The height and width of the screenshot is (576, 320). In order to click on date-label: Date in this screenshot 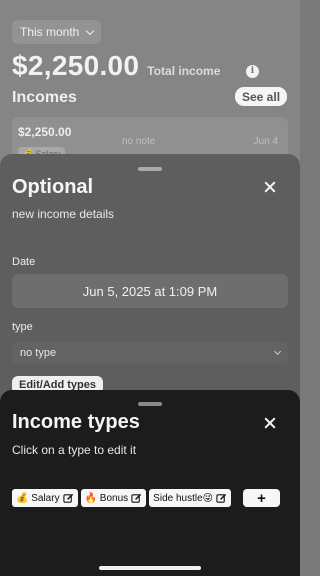, I will do `click(24, 262)`.